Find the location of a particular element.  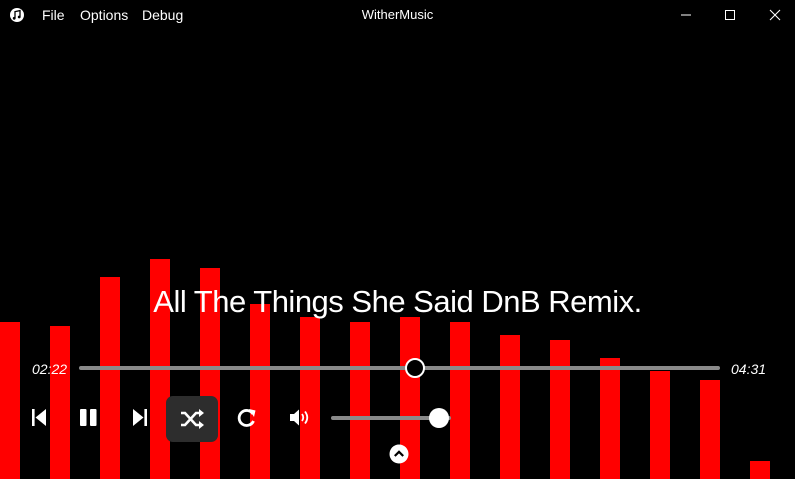

close-icon is located at coordinates (775, 15).